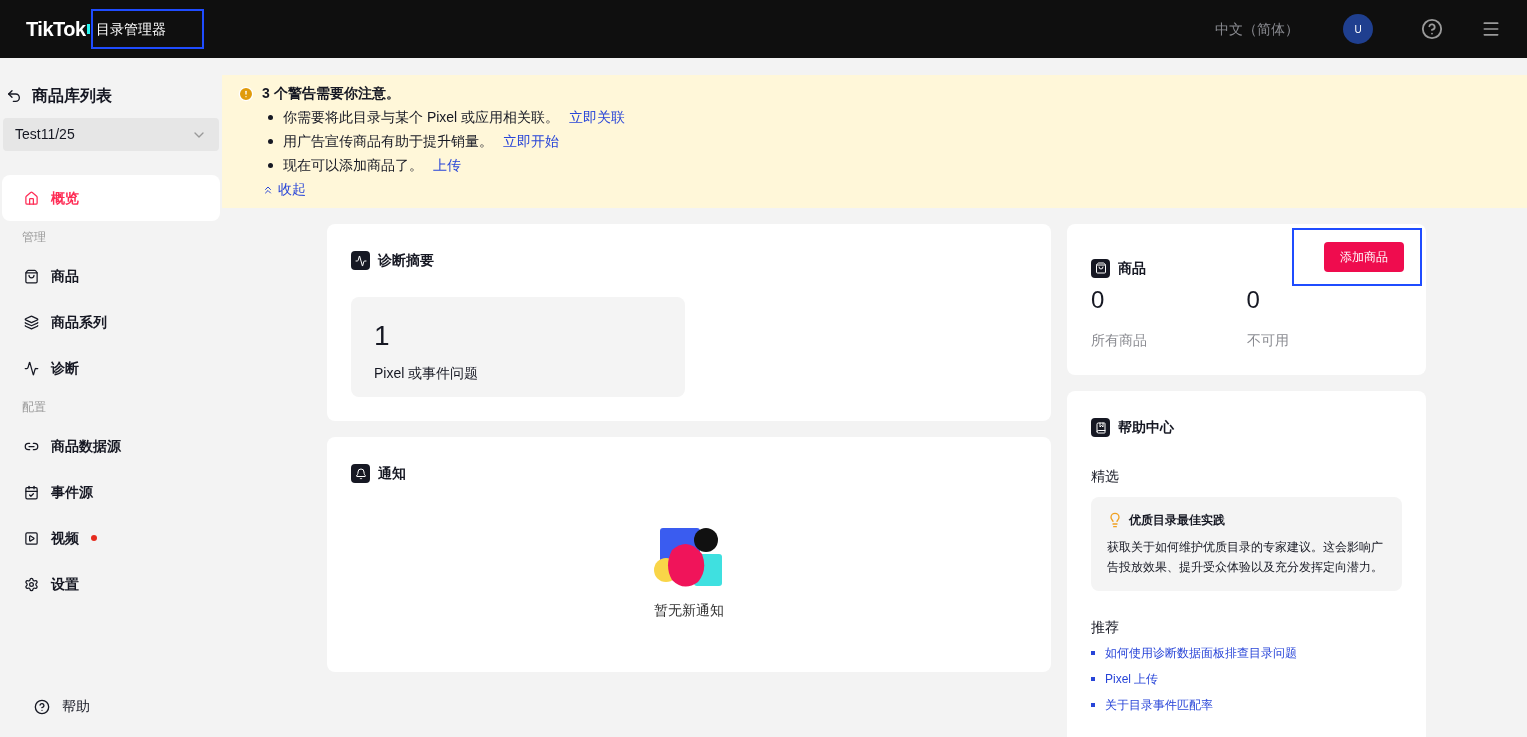  Describe the element at coordinates (518, 347) in the screenshot. I see `issue-tile: 1 Pixel 或事件问题` at that location.